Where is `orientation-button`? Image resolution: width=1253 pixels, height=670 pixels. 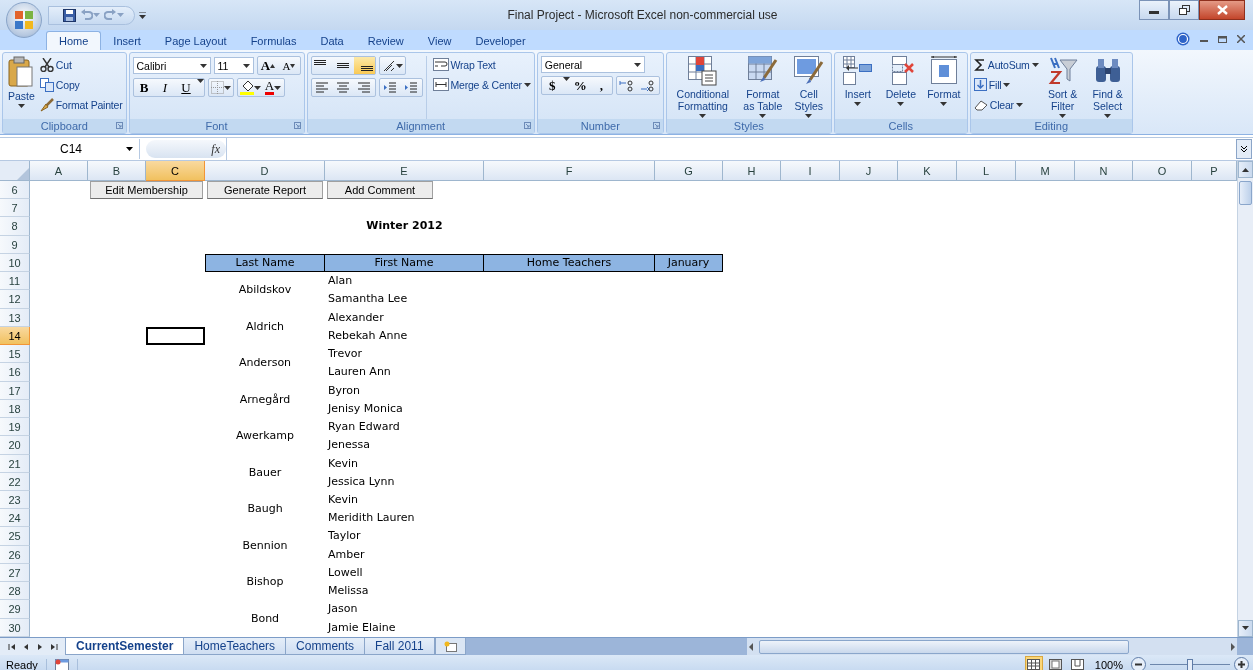 orientation-button is located at coordinates (392, 65).